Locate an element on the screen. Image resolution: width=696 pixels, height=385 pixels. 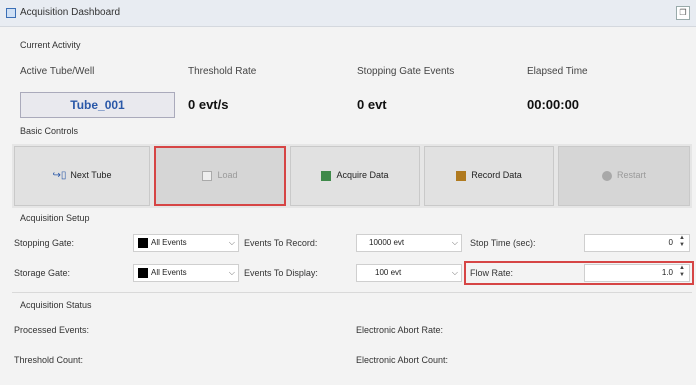
next-tube-button: ↪▯ Next Tube is located at coordinates (82, 176).